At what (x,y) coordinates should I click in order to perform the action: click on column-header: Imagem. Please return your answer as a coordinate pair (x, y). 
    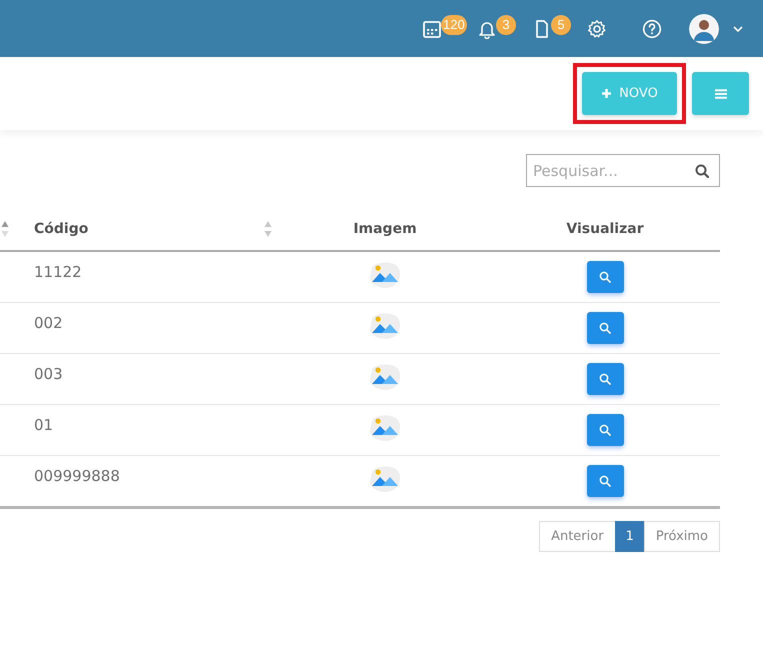
    Looking at the image, I should click on (385, 229).